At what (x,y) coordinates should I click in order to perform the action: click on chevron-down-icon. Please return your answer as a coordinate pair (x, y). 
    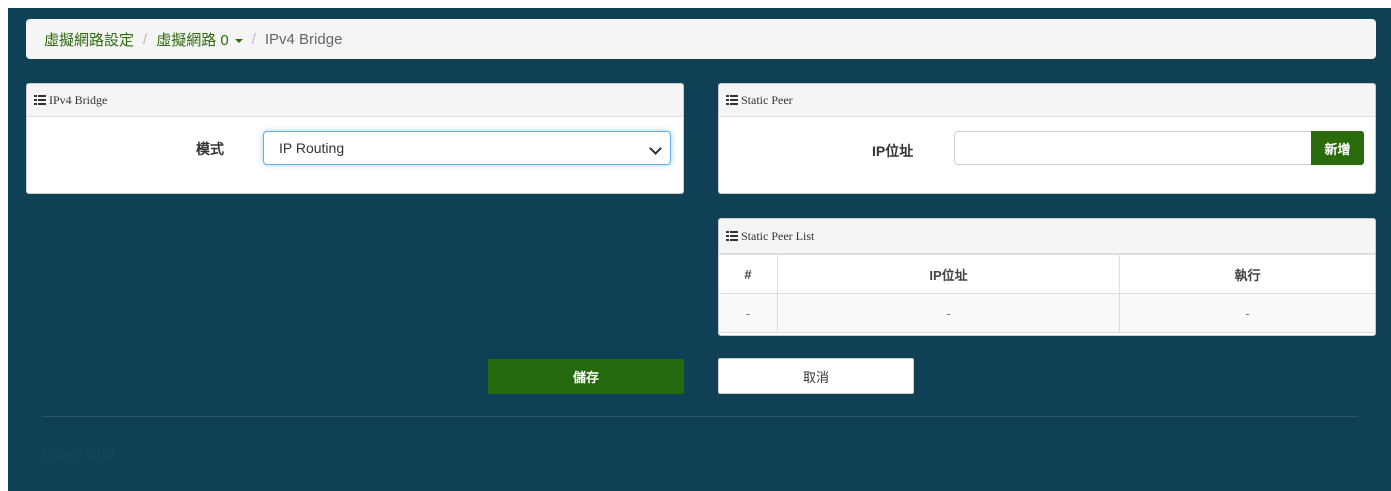
    Looking at the image, I should click on (655, 148).